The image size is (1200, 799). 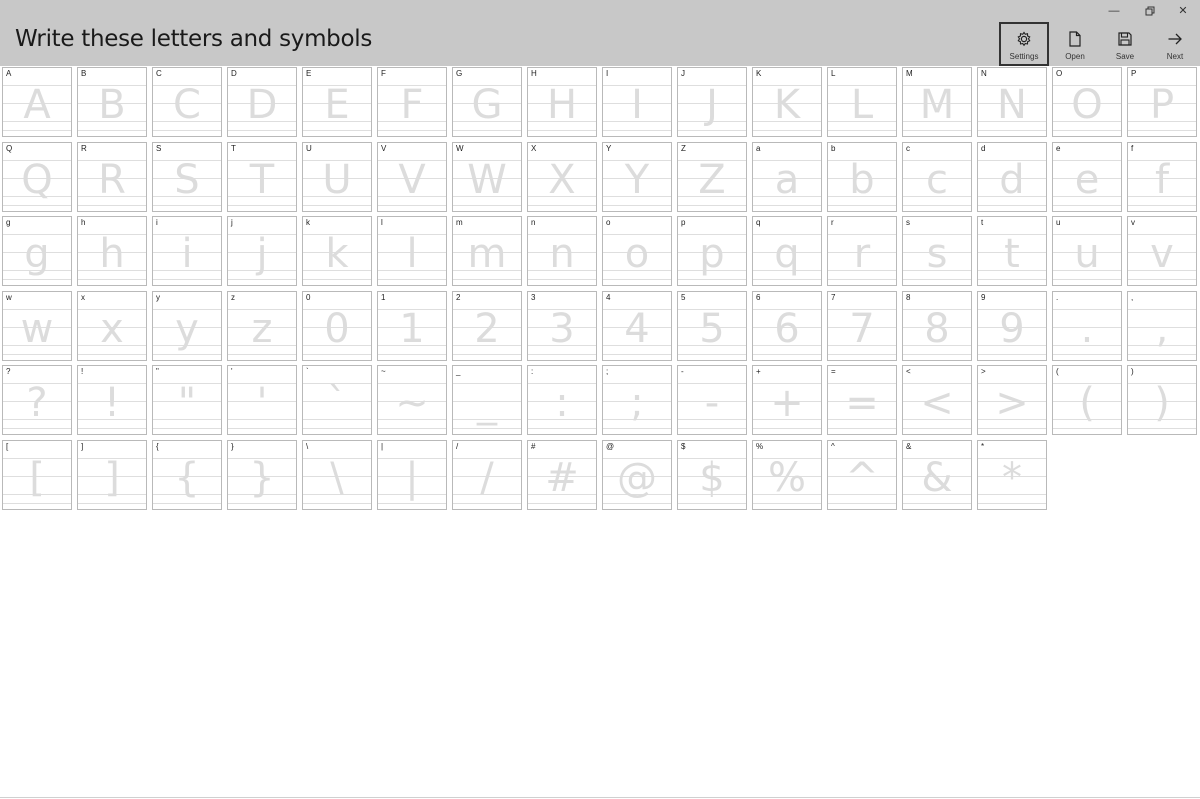 I want to click on save-button: Save, so click(x=1125, y=44).